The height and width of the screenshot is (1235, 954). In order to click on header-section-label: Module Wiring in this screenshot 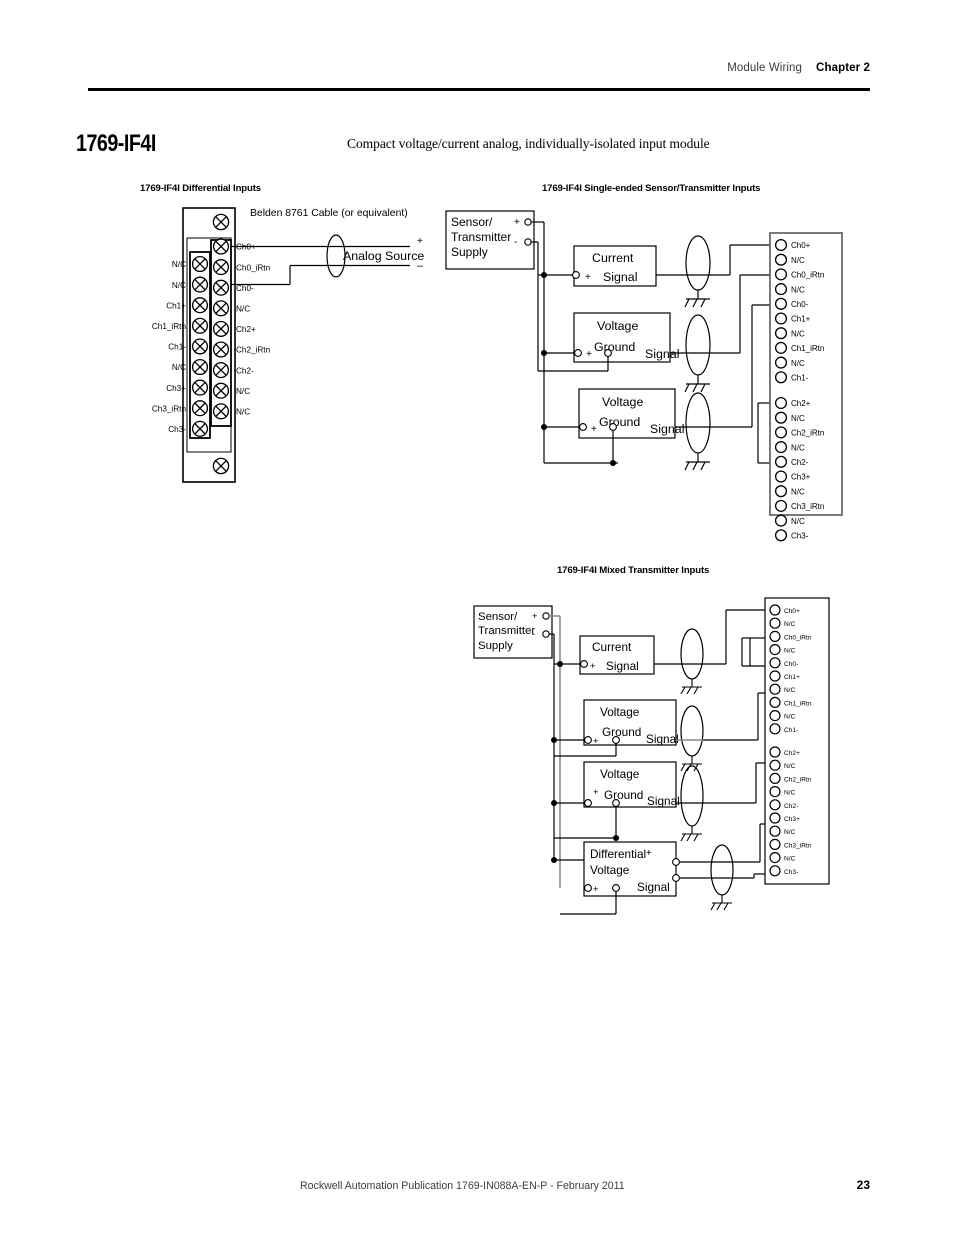, I will do `click(765, 68)`.